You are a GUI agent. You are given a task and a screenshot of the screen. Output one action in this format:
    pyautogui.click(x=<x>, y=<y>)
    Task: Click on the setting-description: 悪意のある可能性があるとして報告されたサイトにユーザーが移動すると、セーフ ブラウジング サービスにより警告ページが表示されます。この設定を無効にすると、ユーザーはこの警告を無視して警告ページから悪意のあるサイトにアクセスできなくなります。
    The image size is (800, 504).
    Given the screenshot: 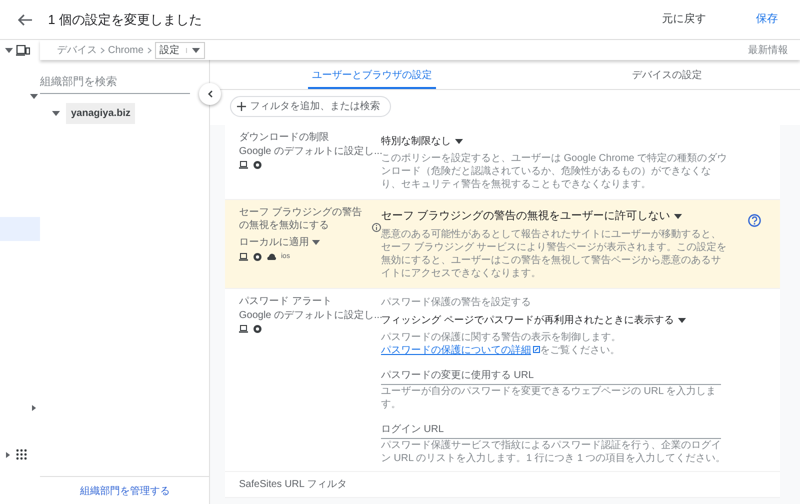 What is the action you would take?
    pyautogui.click(x=554, y=254)
    